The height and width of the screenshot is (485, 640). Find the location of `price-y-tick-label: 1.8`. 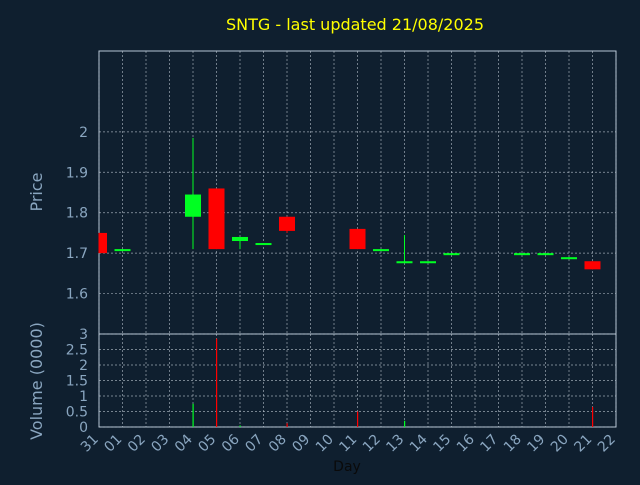

price-y-tick-label: 1.8 is located at coordinates (77, 214).